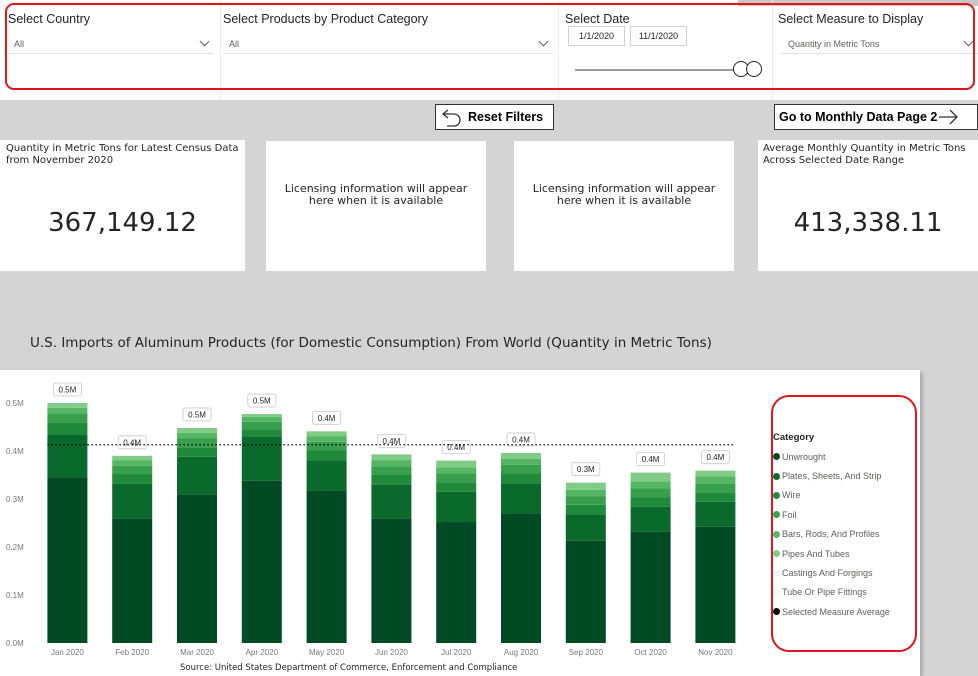 The image size is (978, 676). I want to click on legend-title: Category, so click(794, 437).